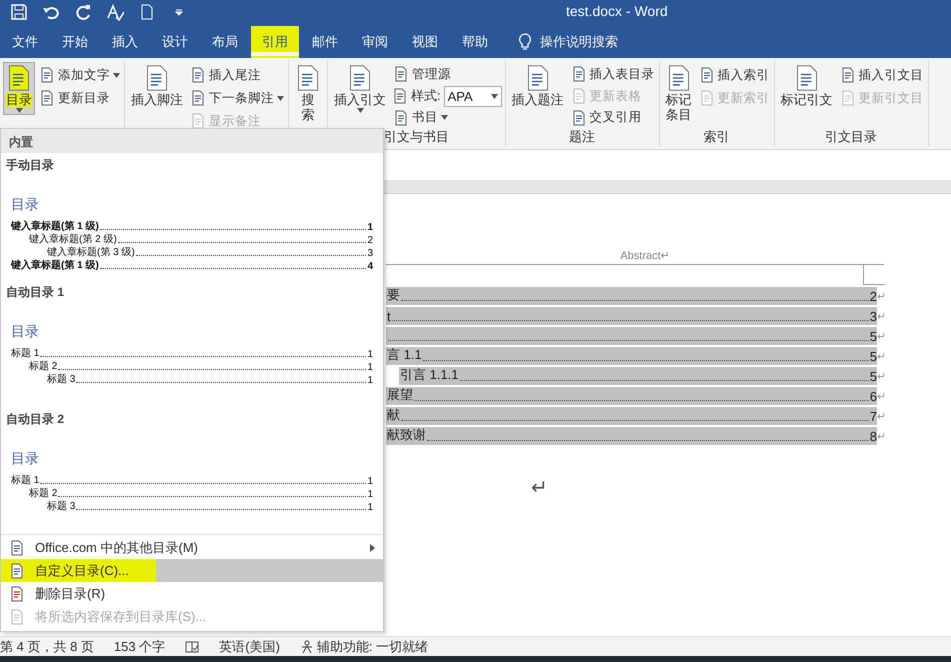 The width and height of the screenshot is (951, 662). Describe the element at coordinates (79, 75) in the screenshot. I see `ribbon-button: 添加文字` at that location.